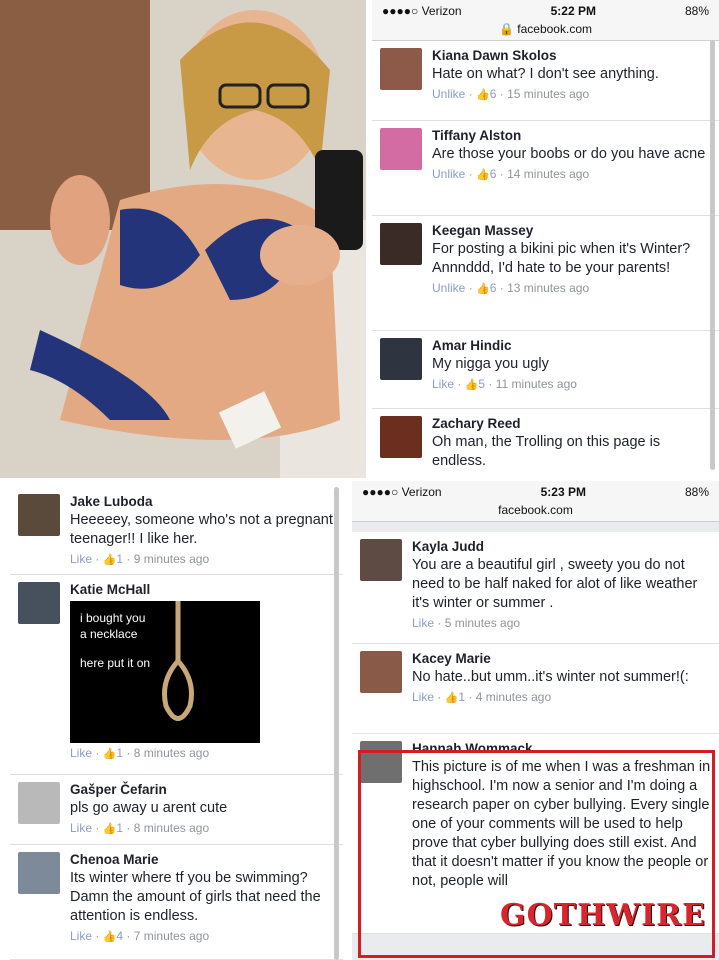  Describe the element at coordinates (571, 55) in the screenshot. I see `commenter-name: Kiana Dawn Skolos` at that location.